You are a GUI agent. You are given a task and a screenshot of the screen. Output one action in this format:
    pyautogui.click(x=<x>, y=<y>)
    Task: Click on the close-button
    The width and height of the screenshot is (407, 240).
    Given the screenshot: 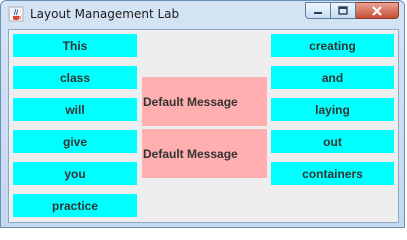 What is the action you would take?
    pyautogui.click(x=377, y=10)
    